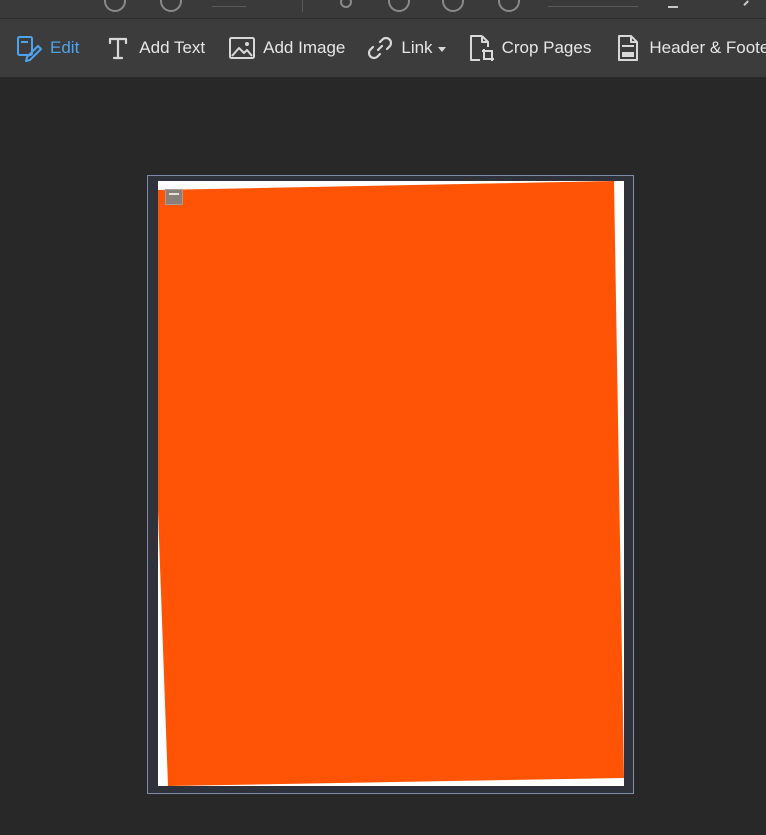 The image size is (766, 835). I want to click on add-image-button: Add Image, so click(286, 48).